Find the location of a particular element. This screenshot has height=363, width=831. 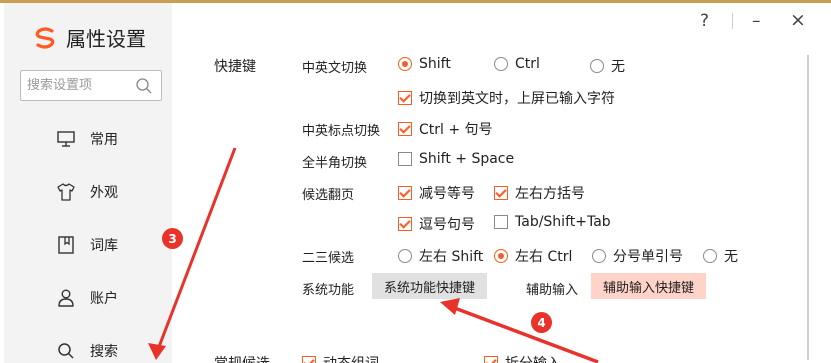

option-label: Shift + Space is located at coordinates (467, 159).